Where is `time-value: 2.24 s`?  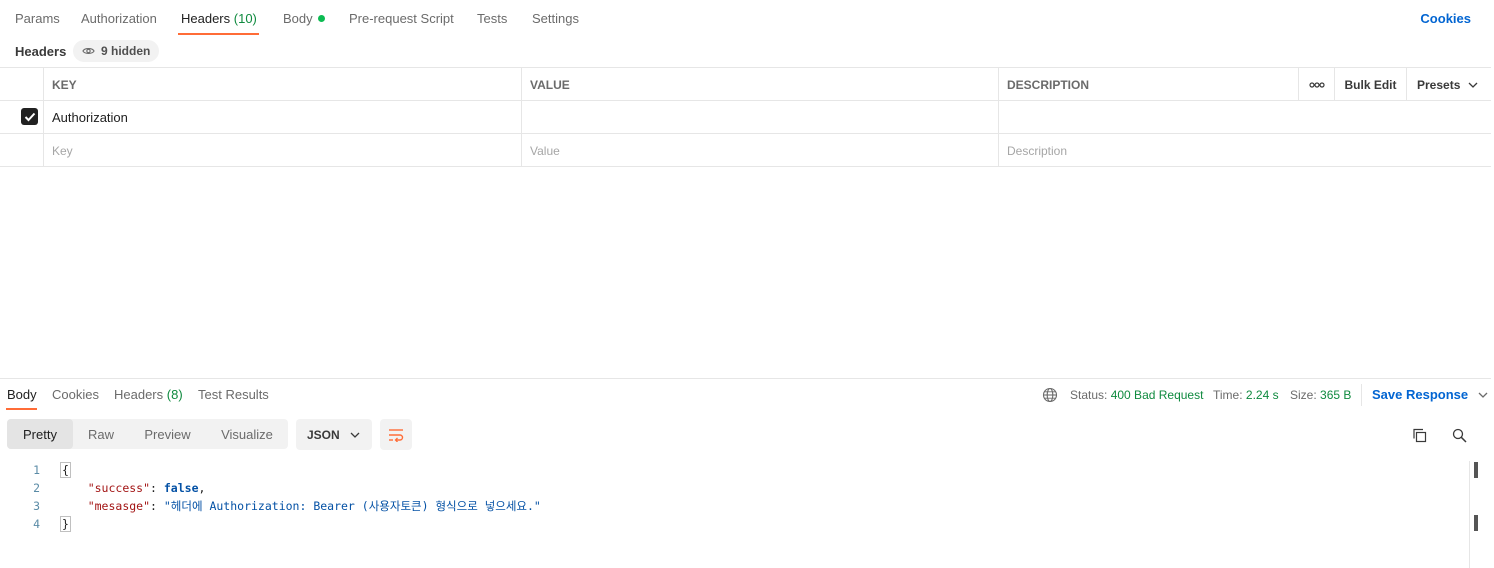
time-value: 2.24 s is located at coordinates (1262, 395).